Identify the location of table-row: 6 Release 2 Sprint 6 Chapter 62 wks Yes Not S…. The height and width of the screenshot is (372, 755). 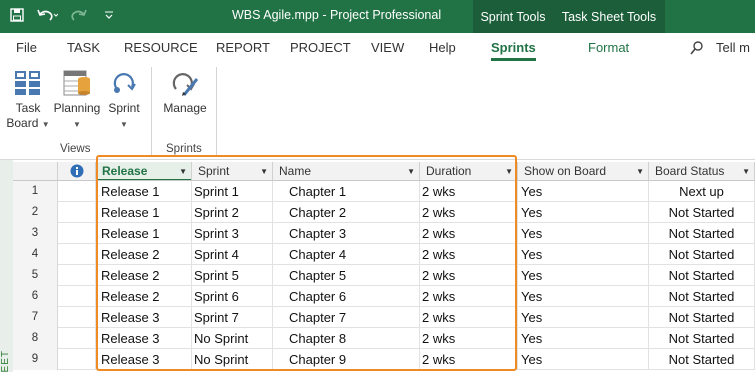
(384, 296).